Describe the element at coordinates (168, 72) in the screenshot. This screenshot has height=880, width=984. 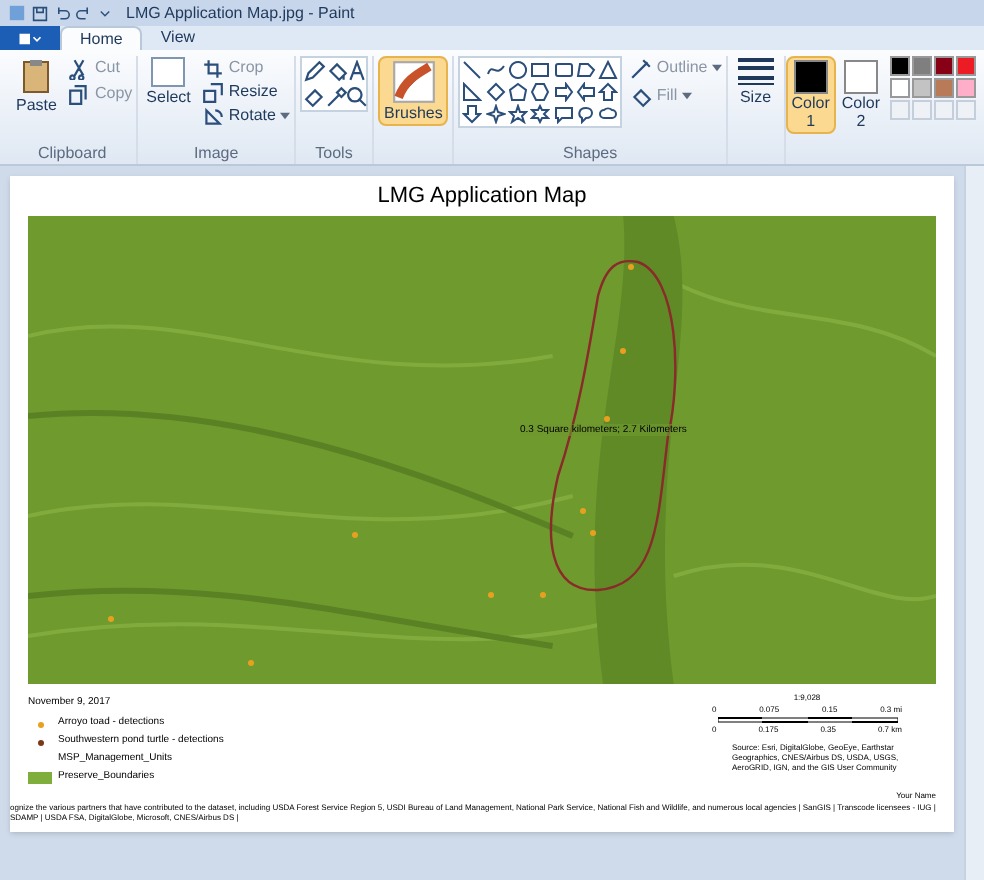
I see `selection-rectangle-icon` at that location.